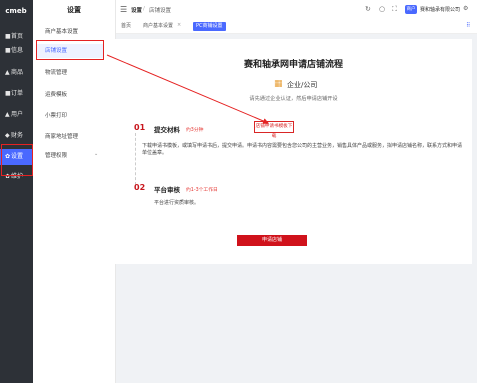  Describe the element at coordinates (96, 154) in the screenshot. I see `chevron-down-icon: ⌄` at that location.